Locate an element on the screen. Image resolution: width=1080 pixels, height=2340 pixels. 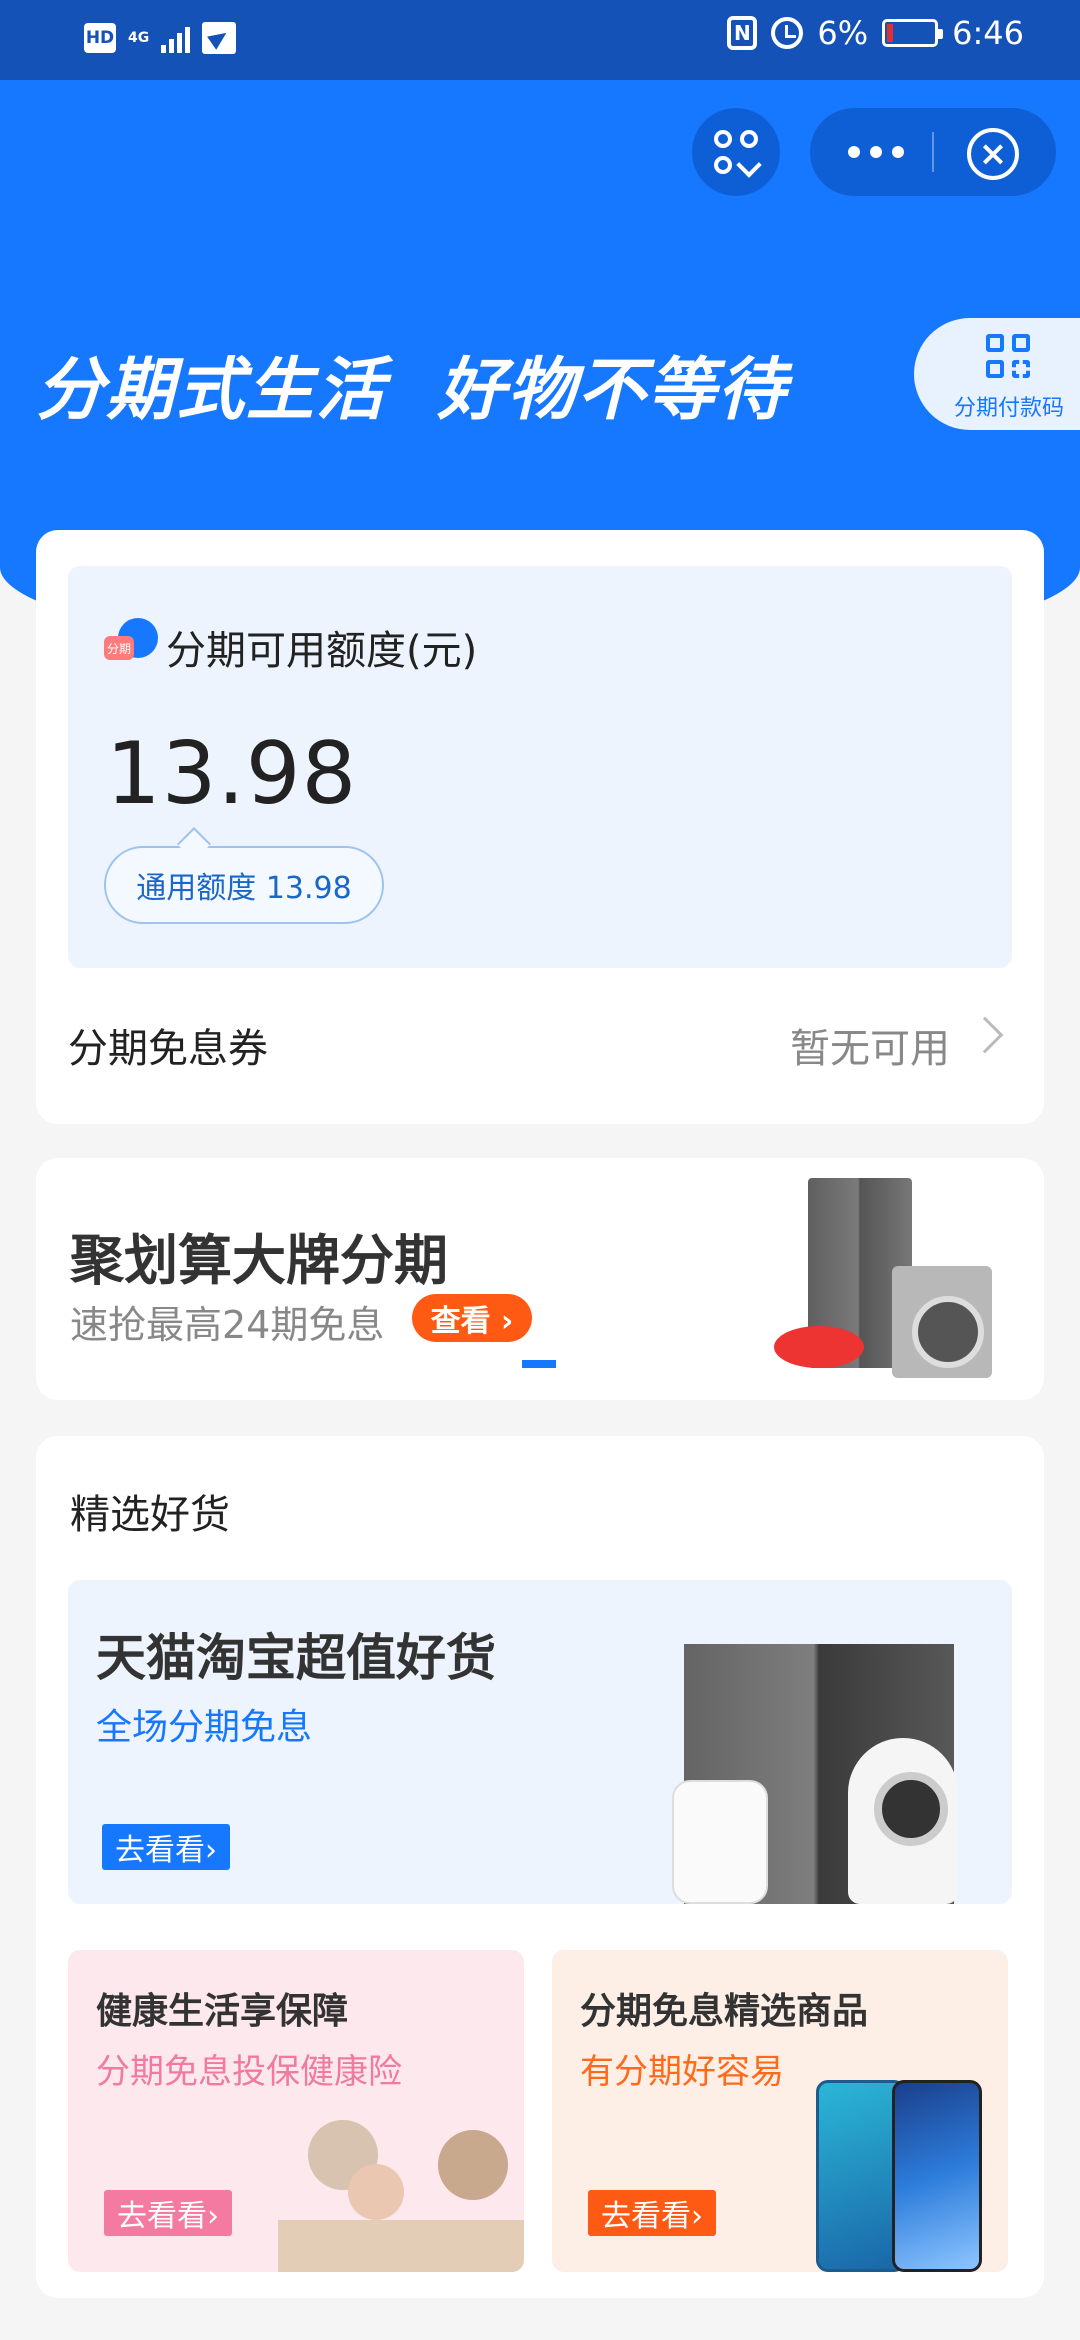
credit-amount: 13.98 is located at coordinates (232, 774).